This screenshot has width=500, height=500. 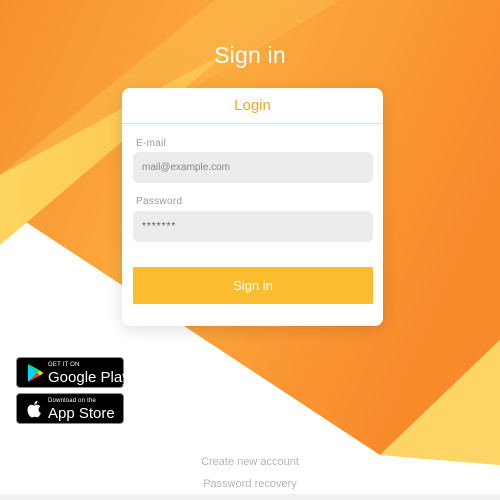 What do you see at coordinates (151, 143) in the screenshot?
I see `email-label: E-mail` at bounding box center [151, 143].